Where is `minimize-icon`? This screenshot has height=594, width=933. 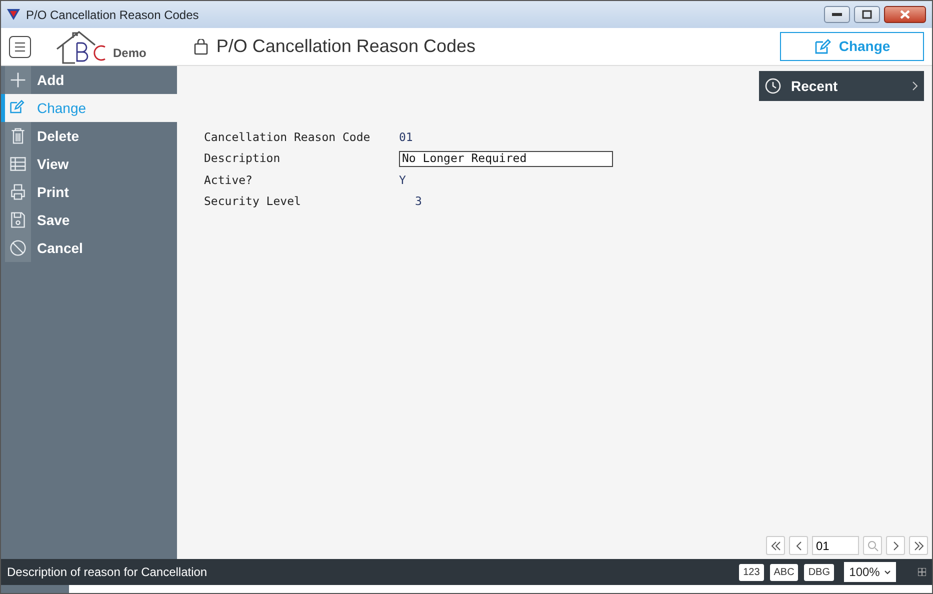
minimize-icon is located at coordinates (837, 14).